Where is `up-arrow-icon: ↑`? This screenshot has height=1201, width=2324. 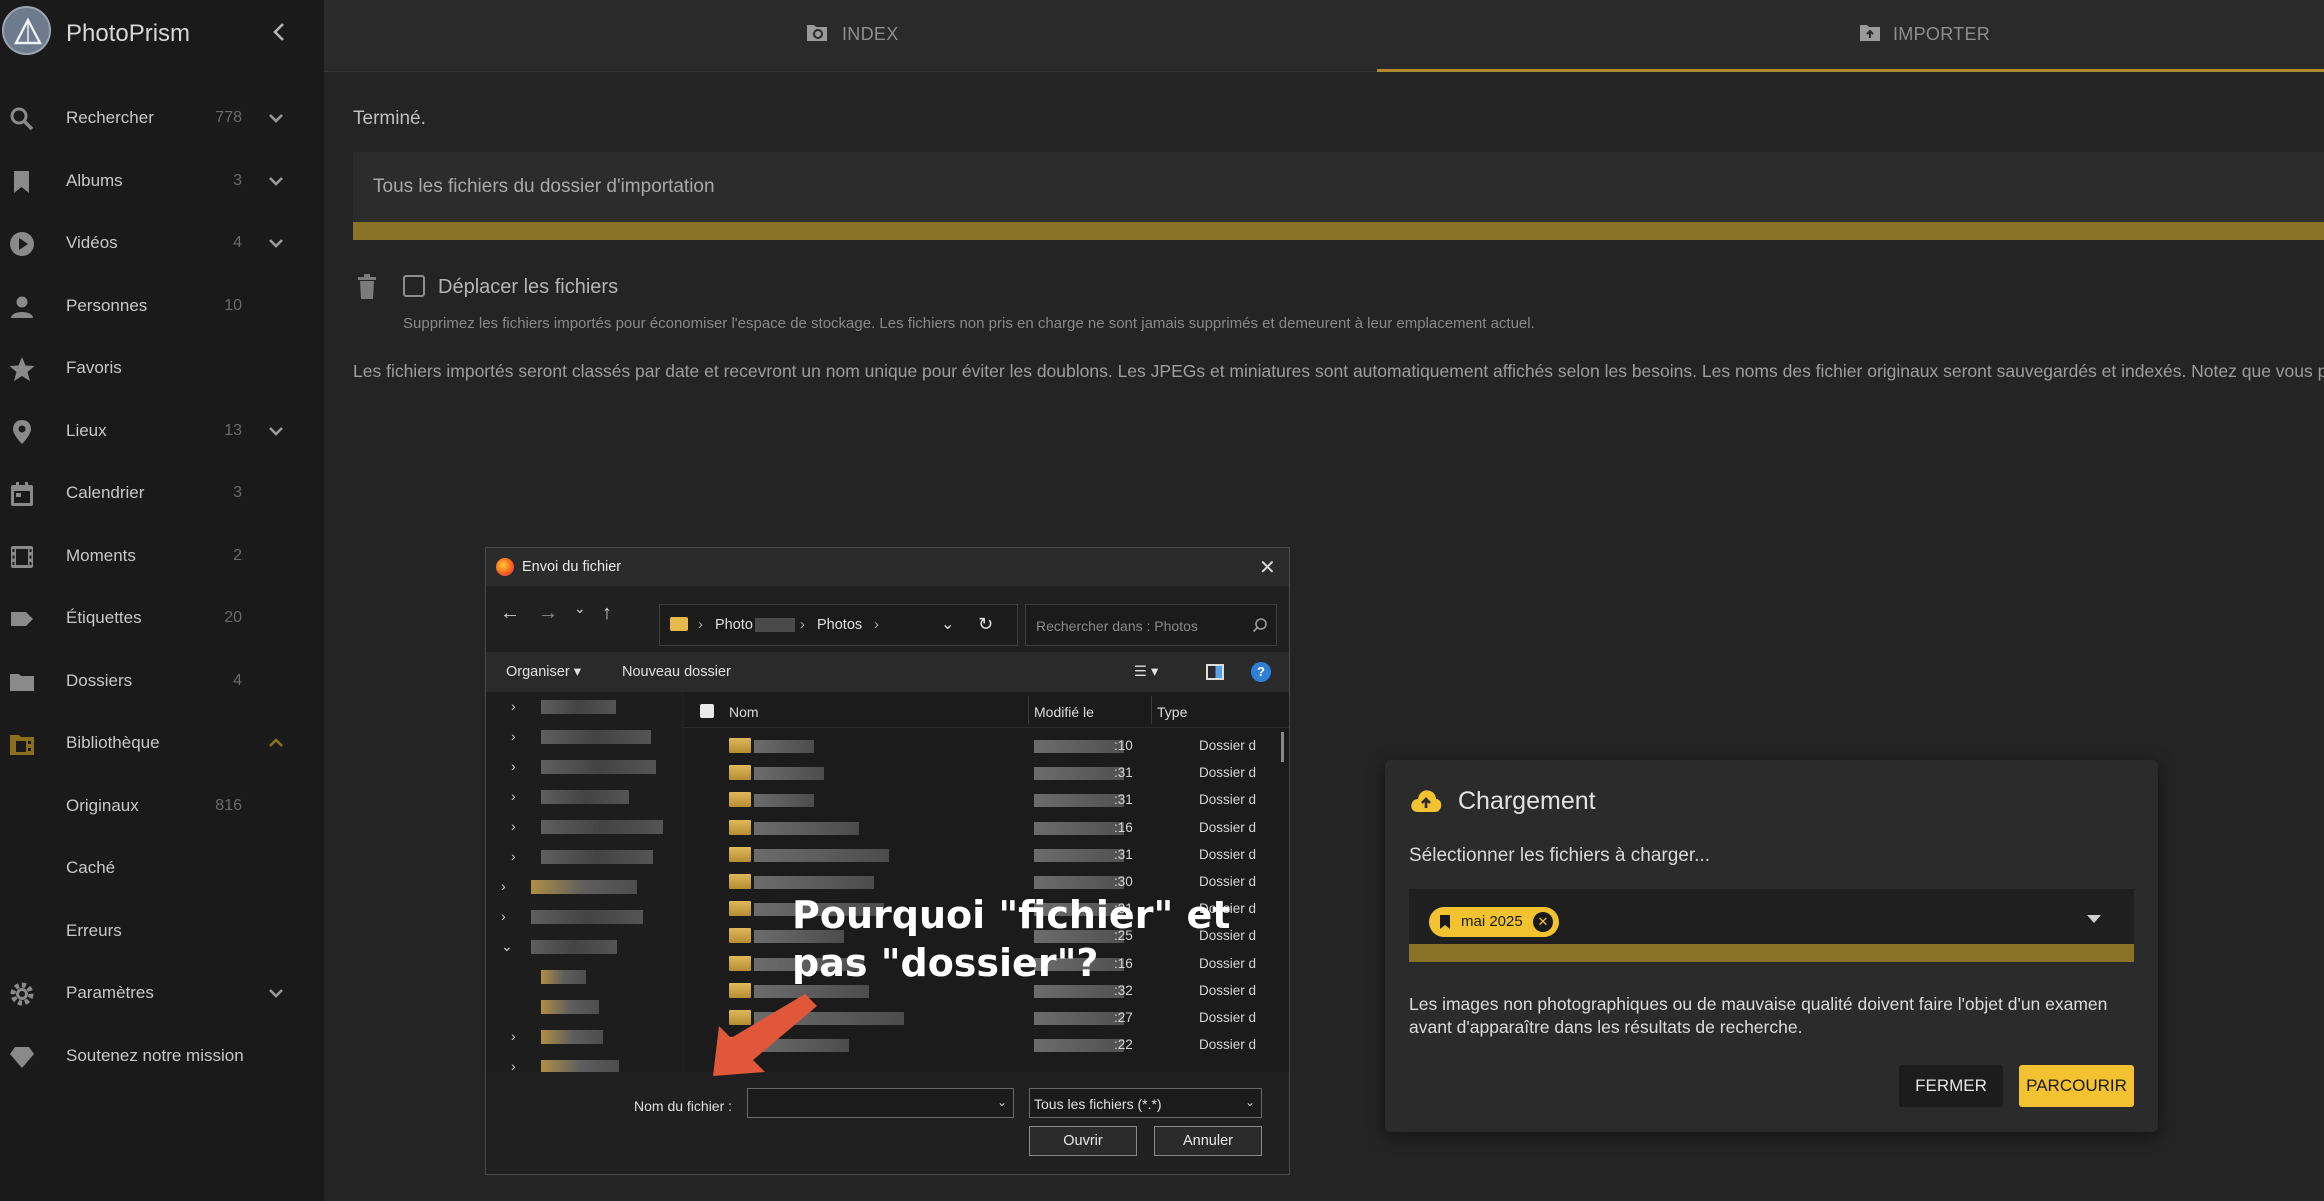 up-arrow-icon: ↑ is located at coordinates (607, 613).